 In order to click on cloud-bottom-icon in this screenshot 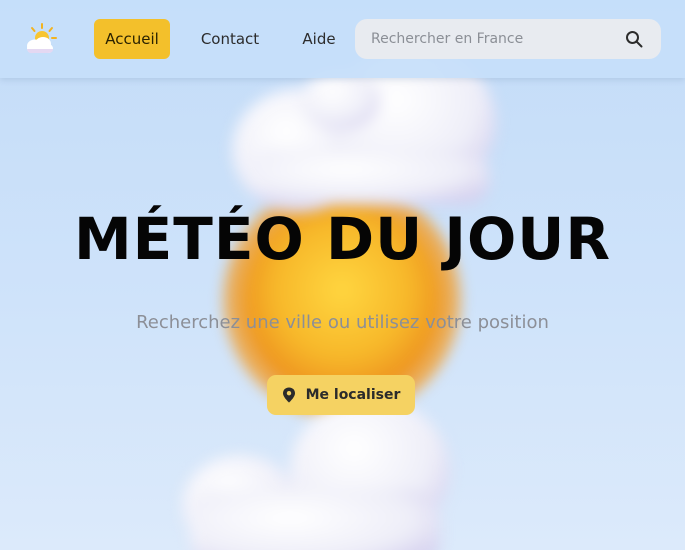, I will do `click(316, 474)`.